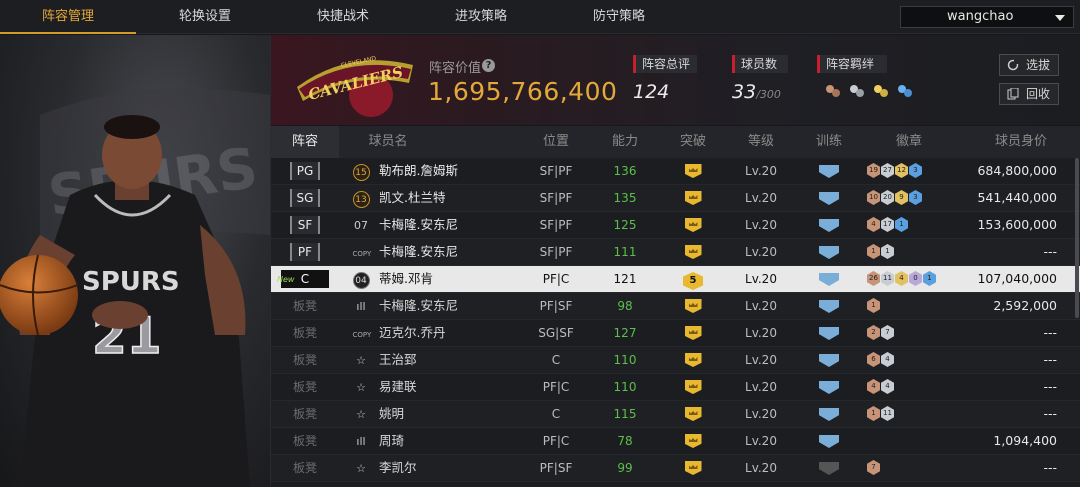 This screenshot has height=487, width=1080. Describe the element at coordinates (1017, 197) in the screenshot. I see `player-value: 541,440,000` at that location.